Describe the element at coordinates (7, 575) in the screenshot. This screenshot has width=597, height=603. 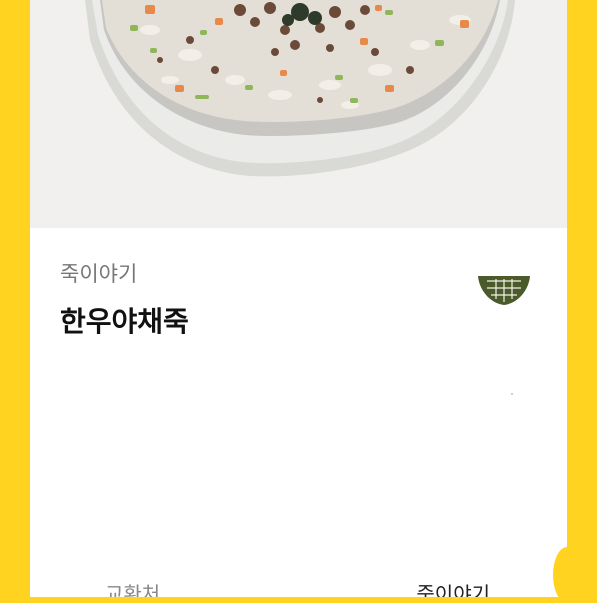
I see `ticket-notch-left` at that location.